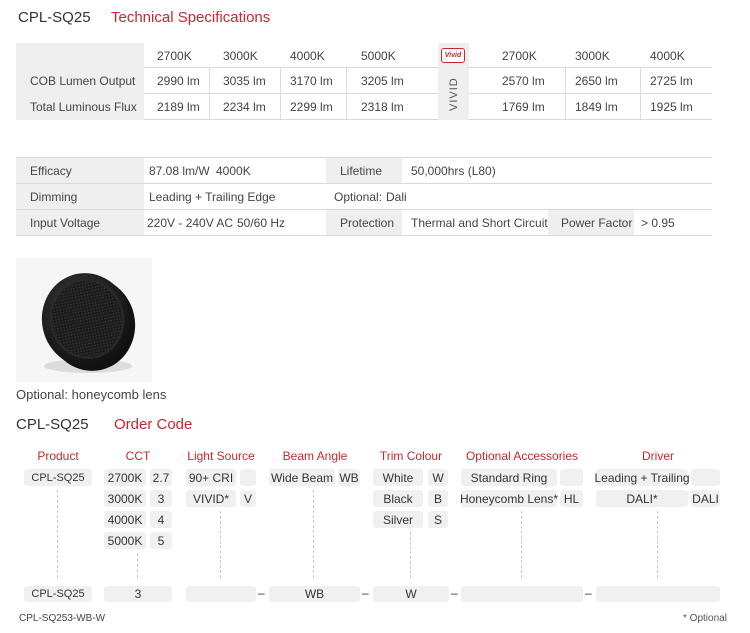 This screenshot has width=750, height=633. Describe the element at coordinates (453, 170) in the screenshot. I see `lifetime-value: 50,000hrs (L80)` at that location.